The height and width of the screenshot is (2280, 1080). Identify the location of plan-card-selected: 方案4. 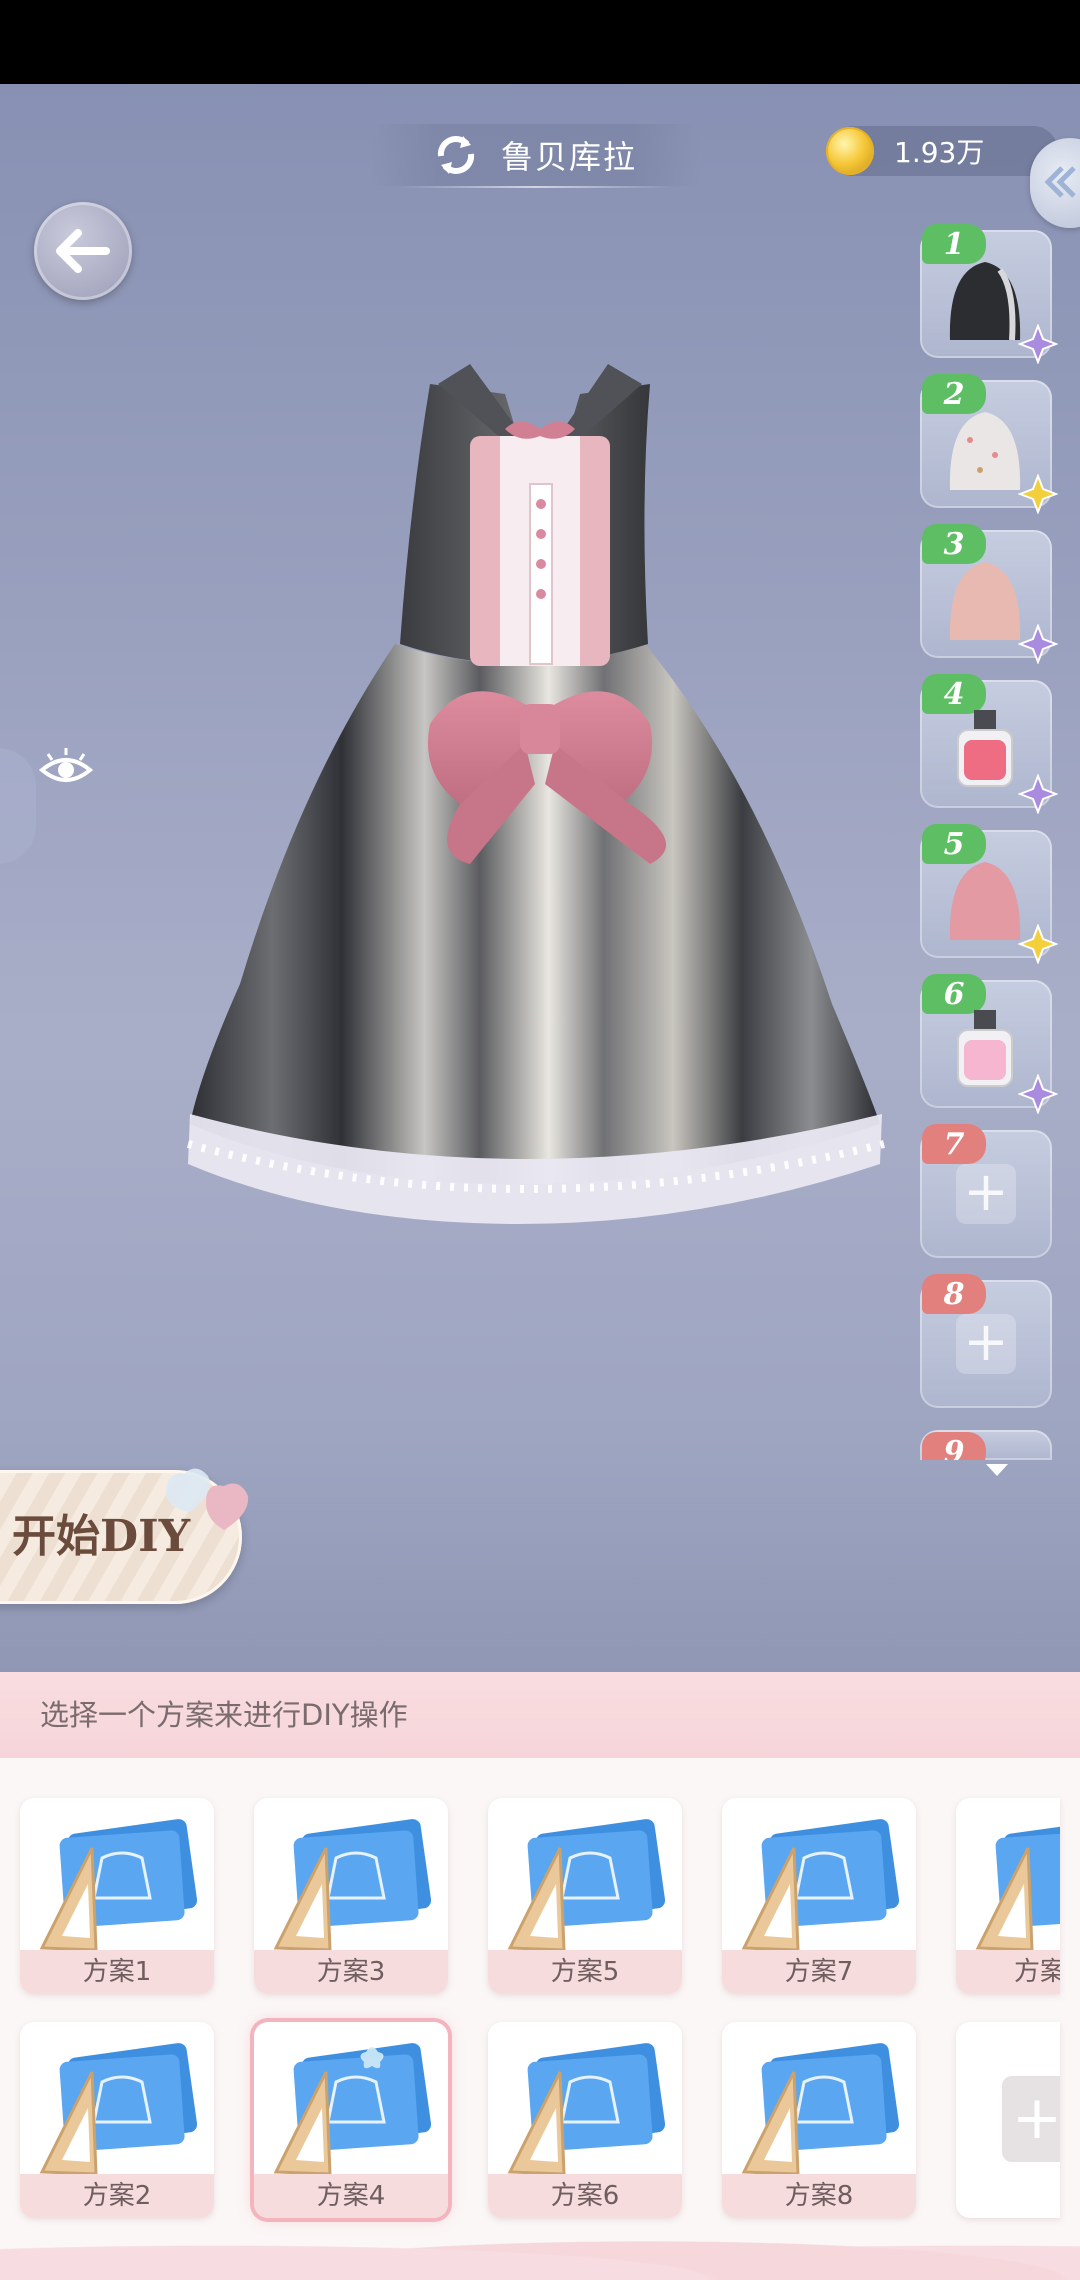
(351, 2120).